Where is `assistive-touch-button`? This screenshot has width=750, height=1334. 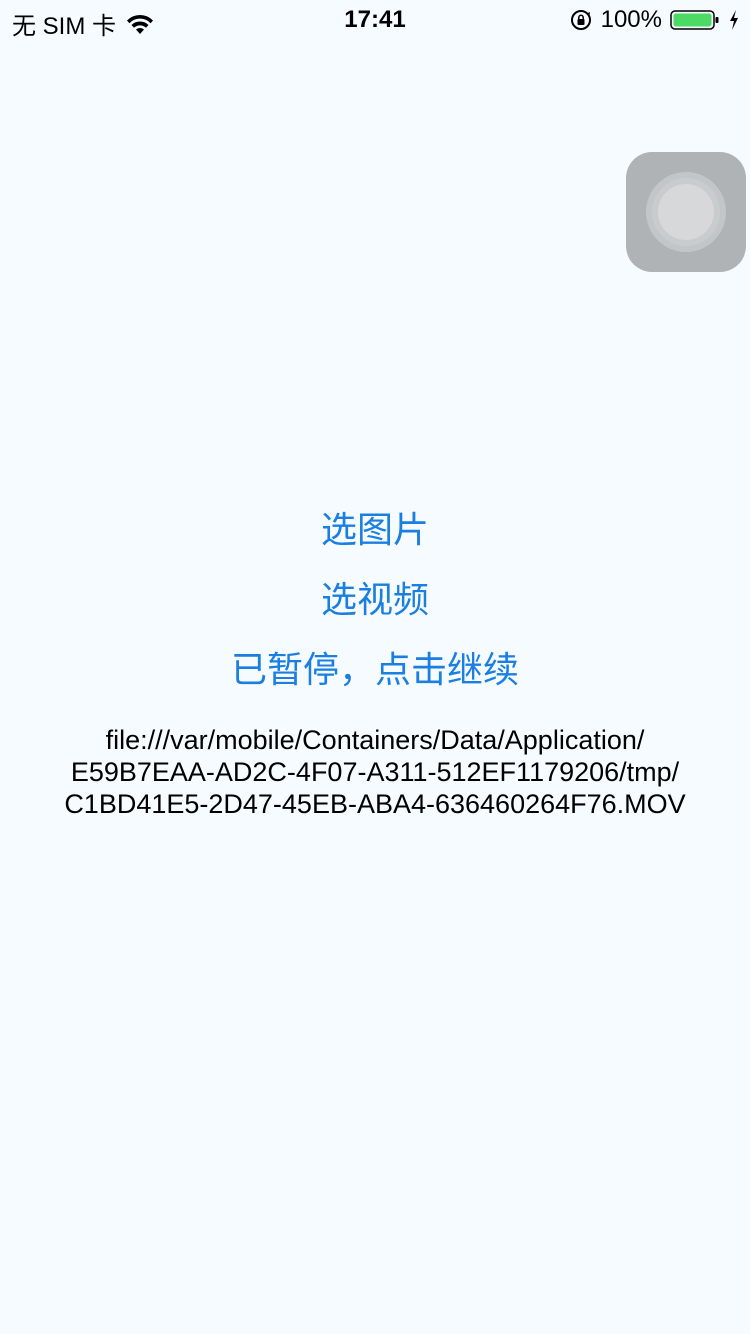 assistive-touch-button is located at coordinates (686, 212).